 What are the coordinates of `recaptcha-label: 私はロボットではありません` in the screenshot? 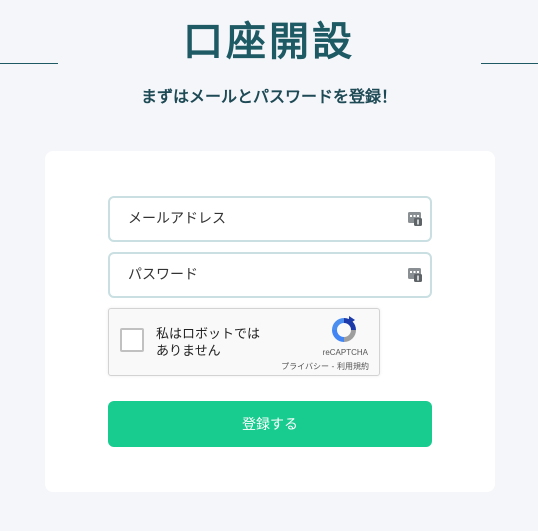 It's located at (208, 343).